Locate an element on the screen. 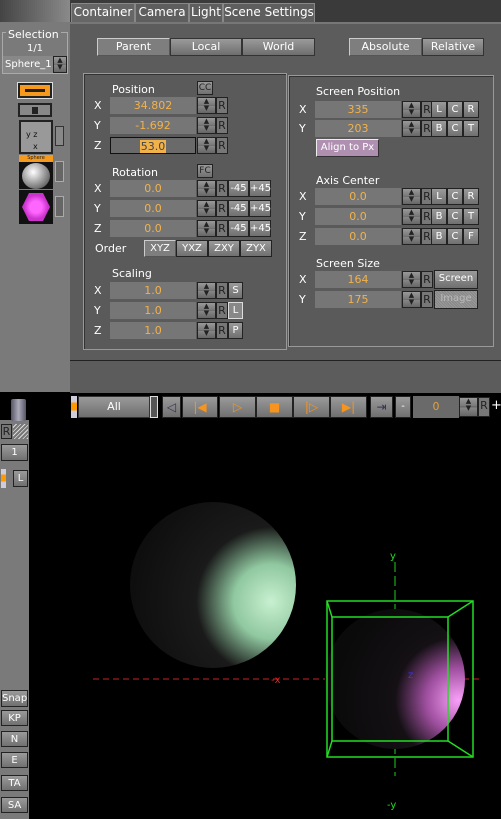 The image size is (501, 819). frame-spinner: ▲ ▼ is located at coordinates (468, 407).